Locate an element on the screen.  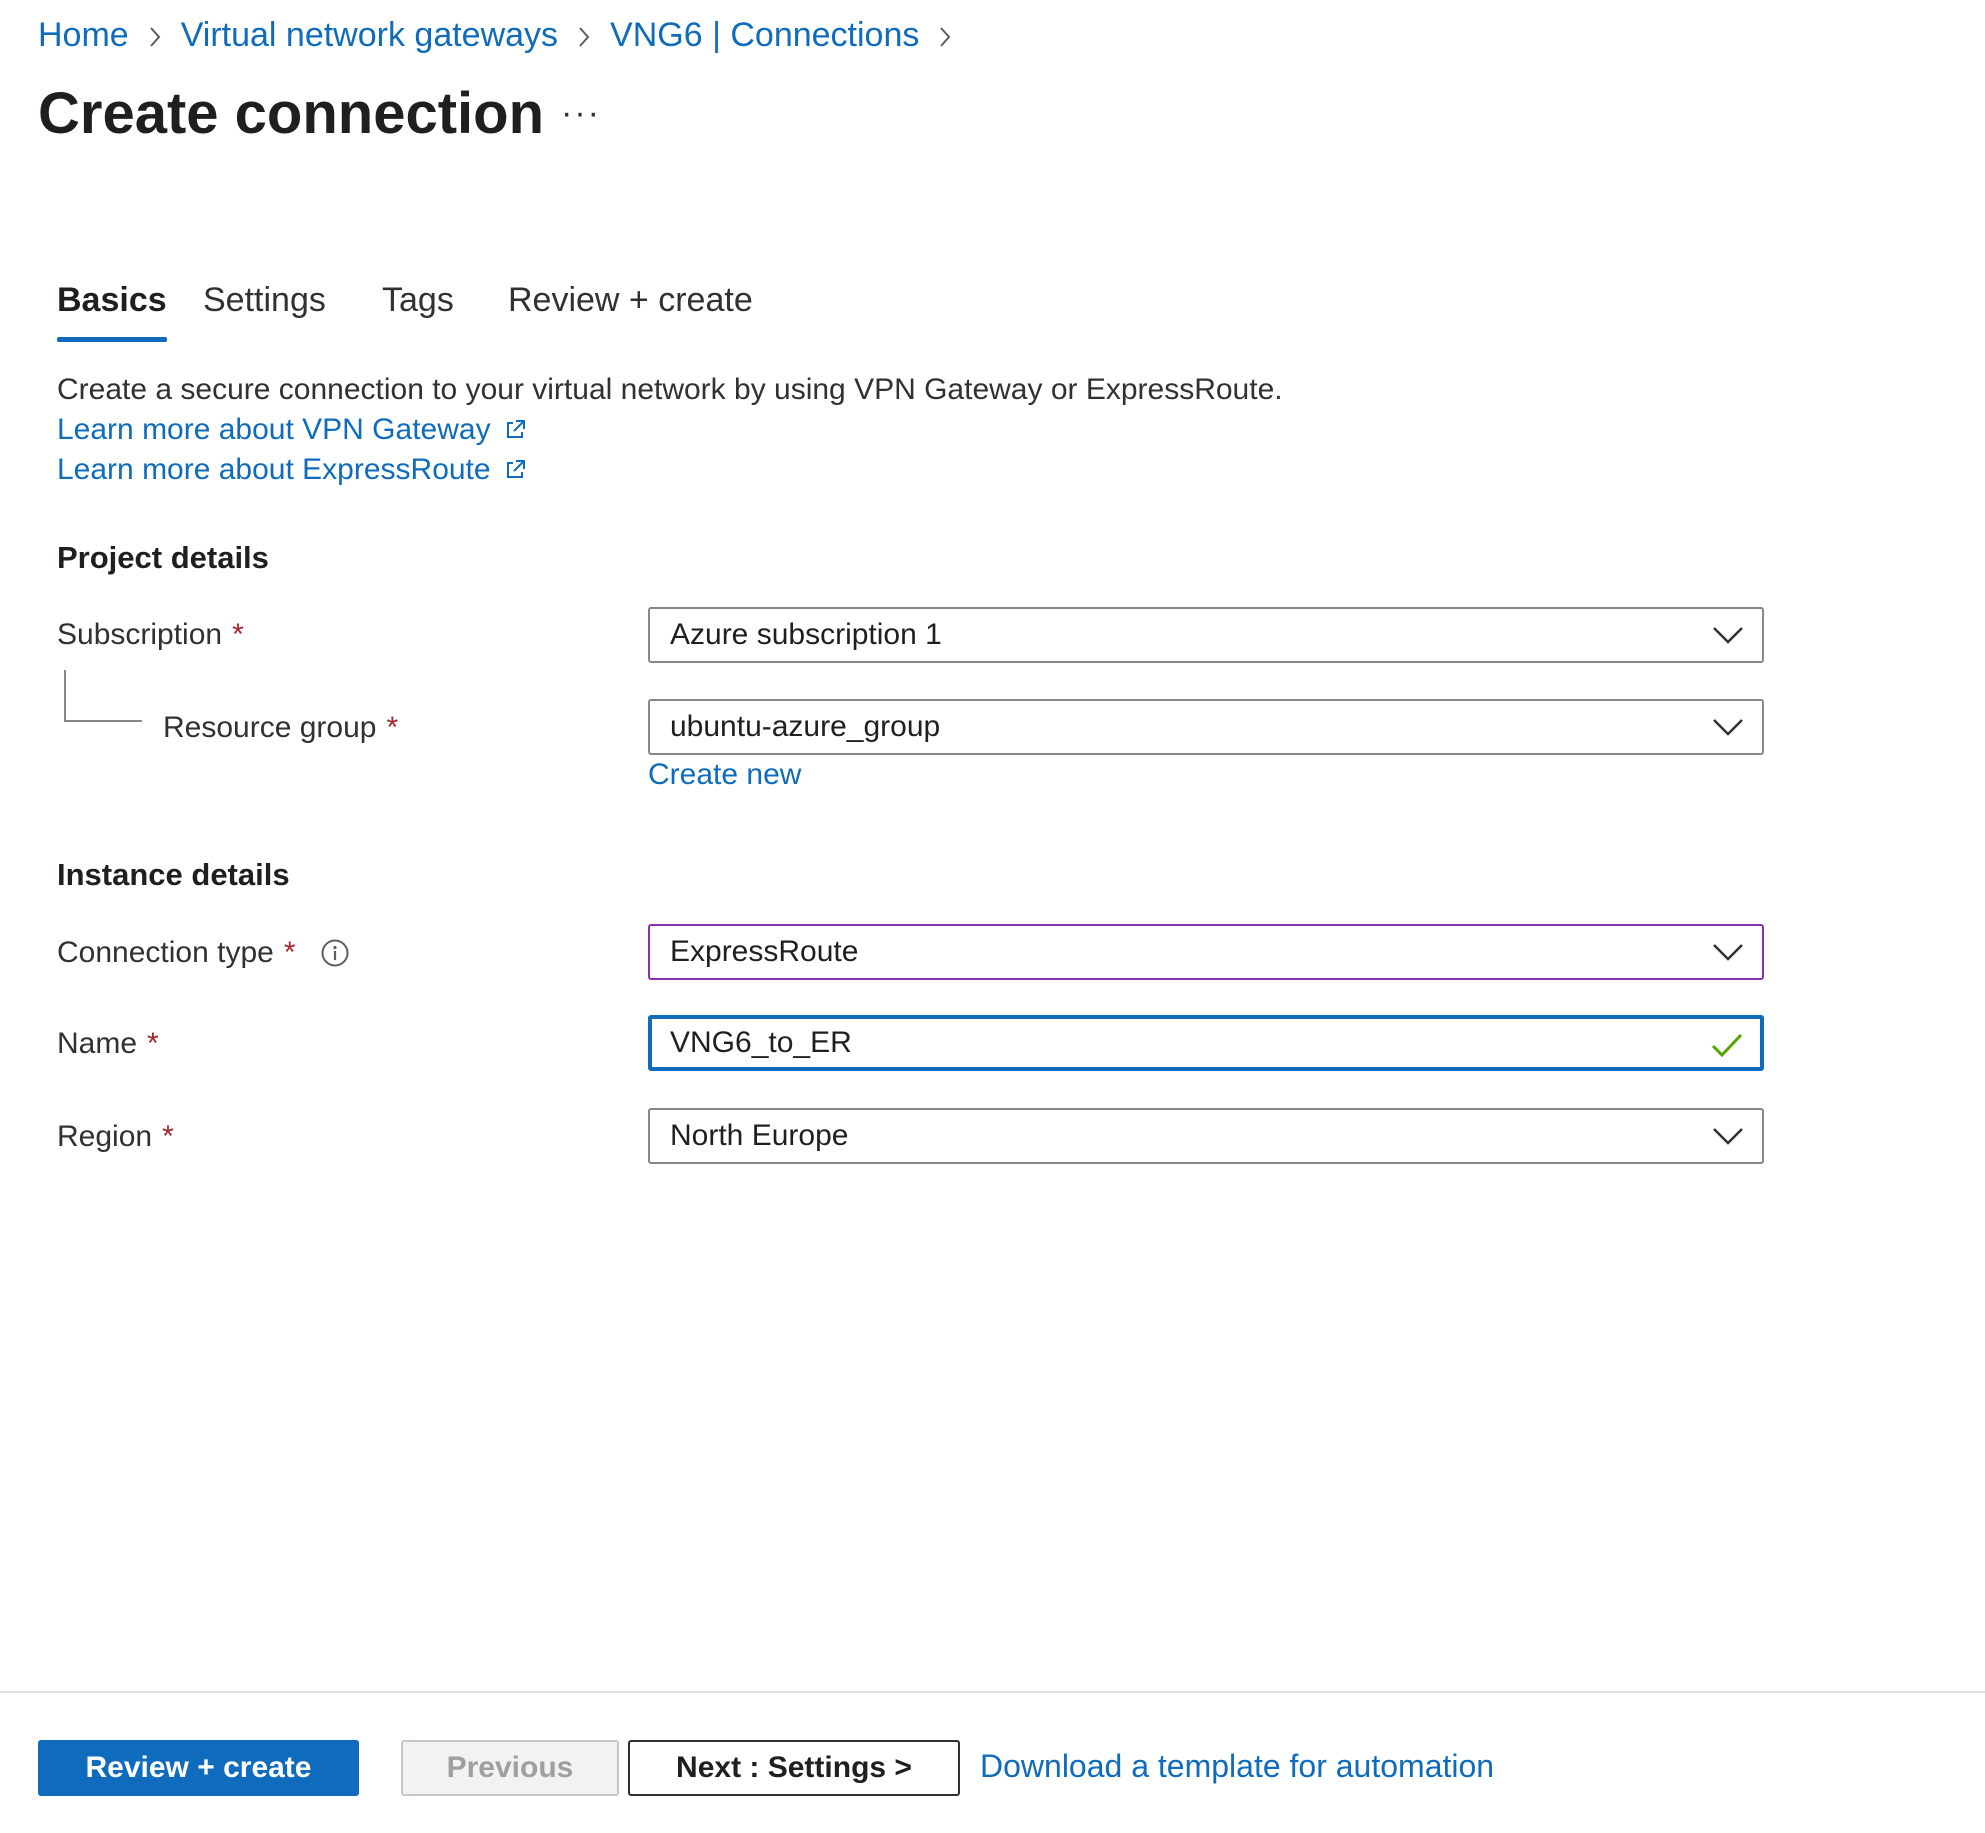
previous-button: Previous is located at coordinates (510, 1768).